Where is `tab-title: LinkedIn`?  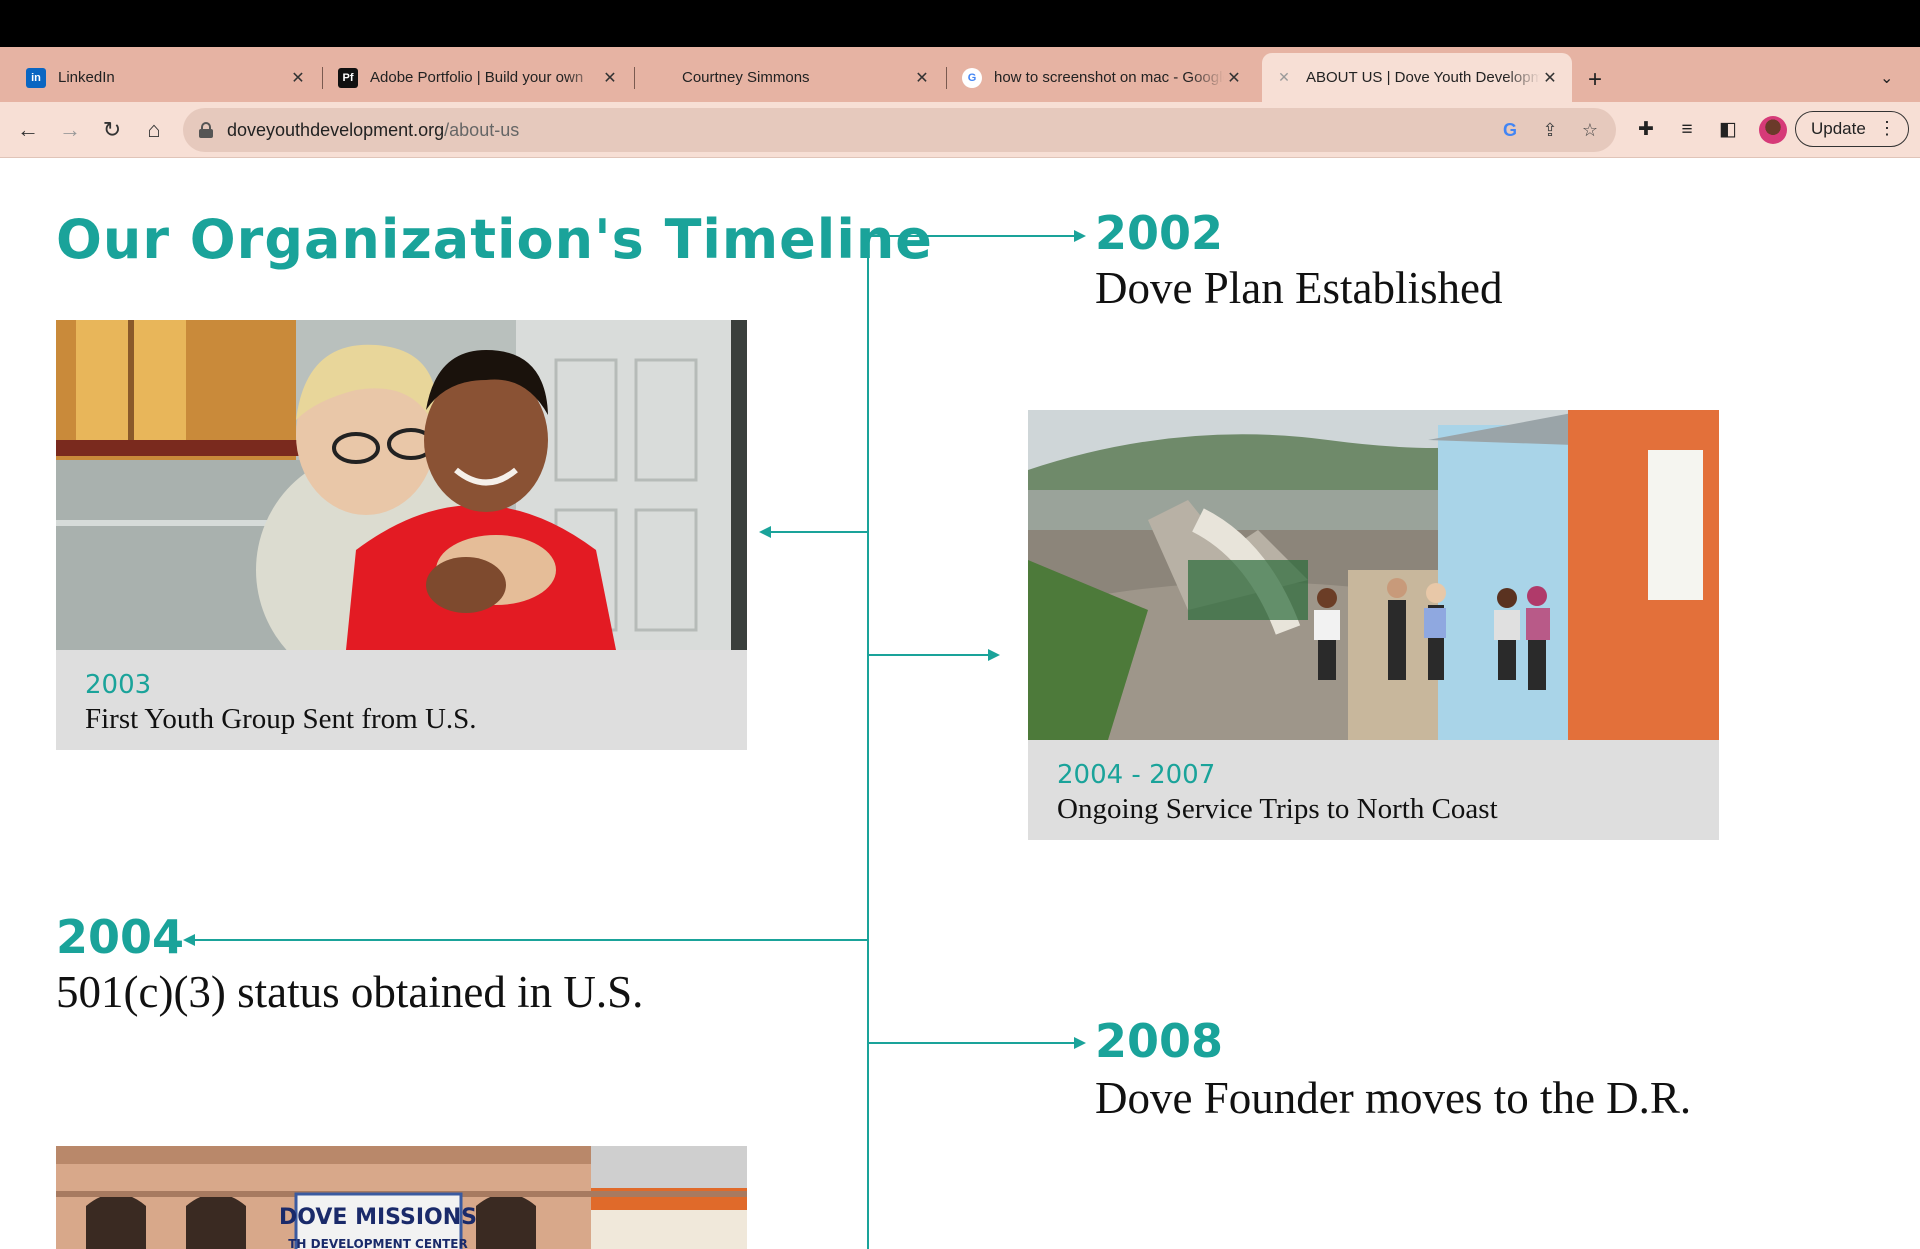 tab-title: LinkedIn is located at coordinates (86, 77).